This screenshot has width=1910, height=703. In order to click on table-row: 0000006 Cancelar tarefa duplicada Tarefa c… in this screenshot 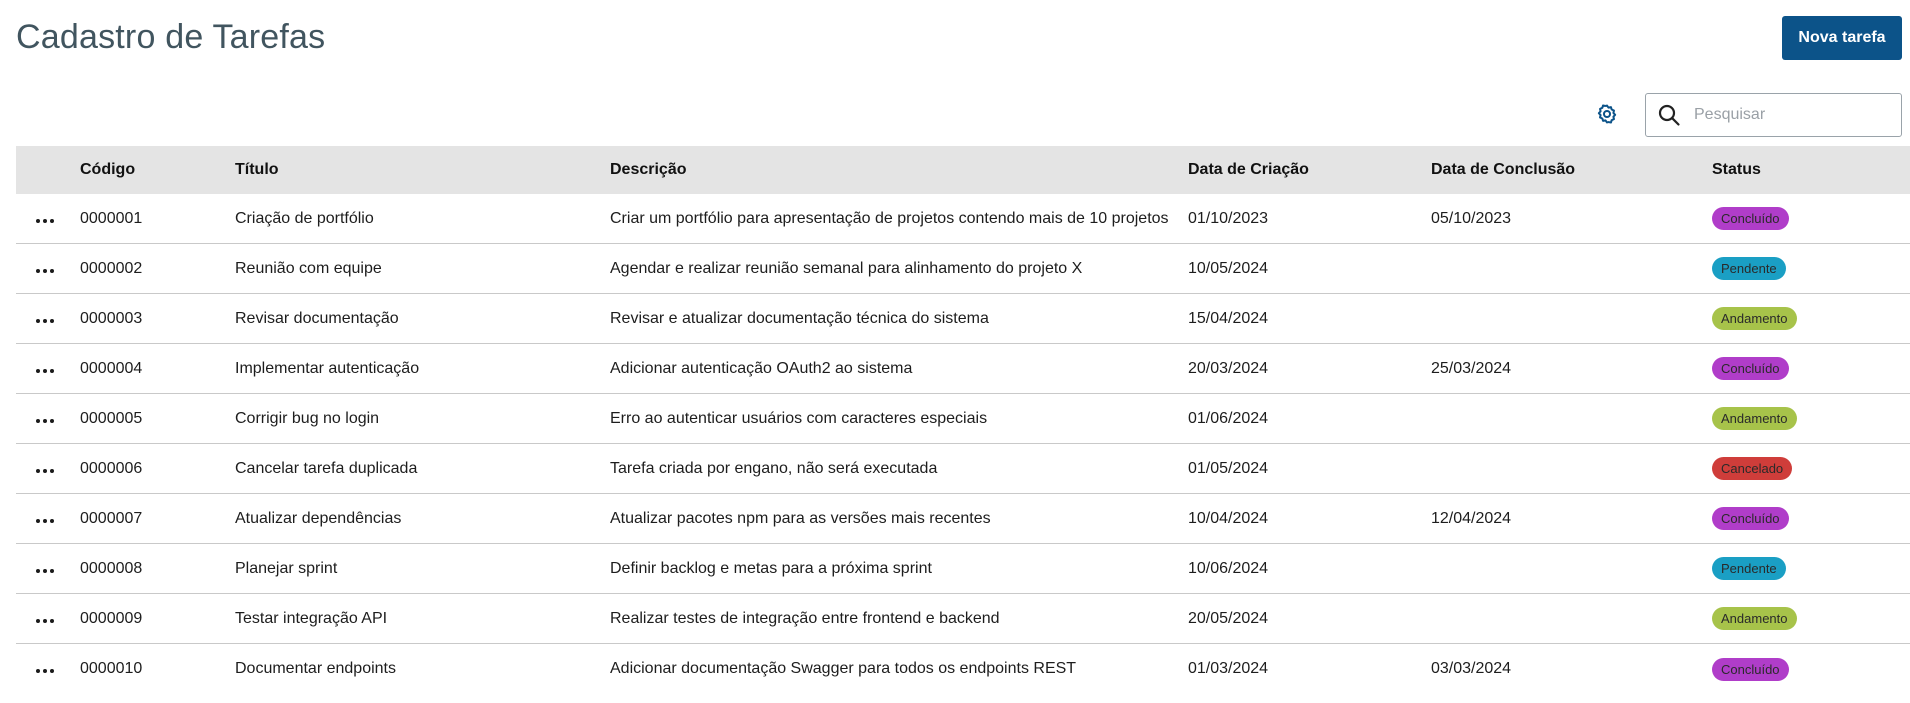, I will do `click(963, 469)`.